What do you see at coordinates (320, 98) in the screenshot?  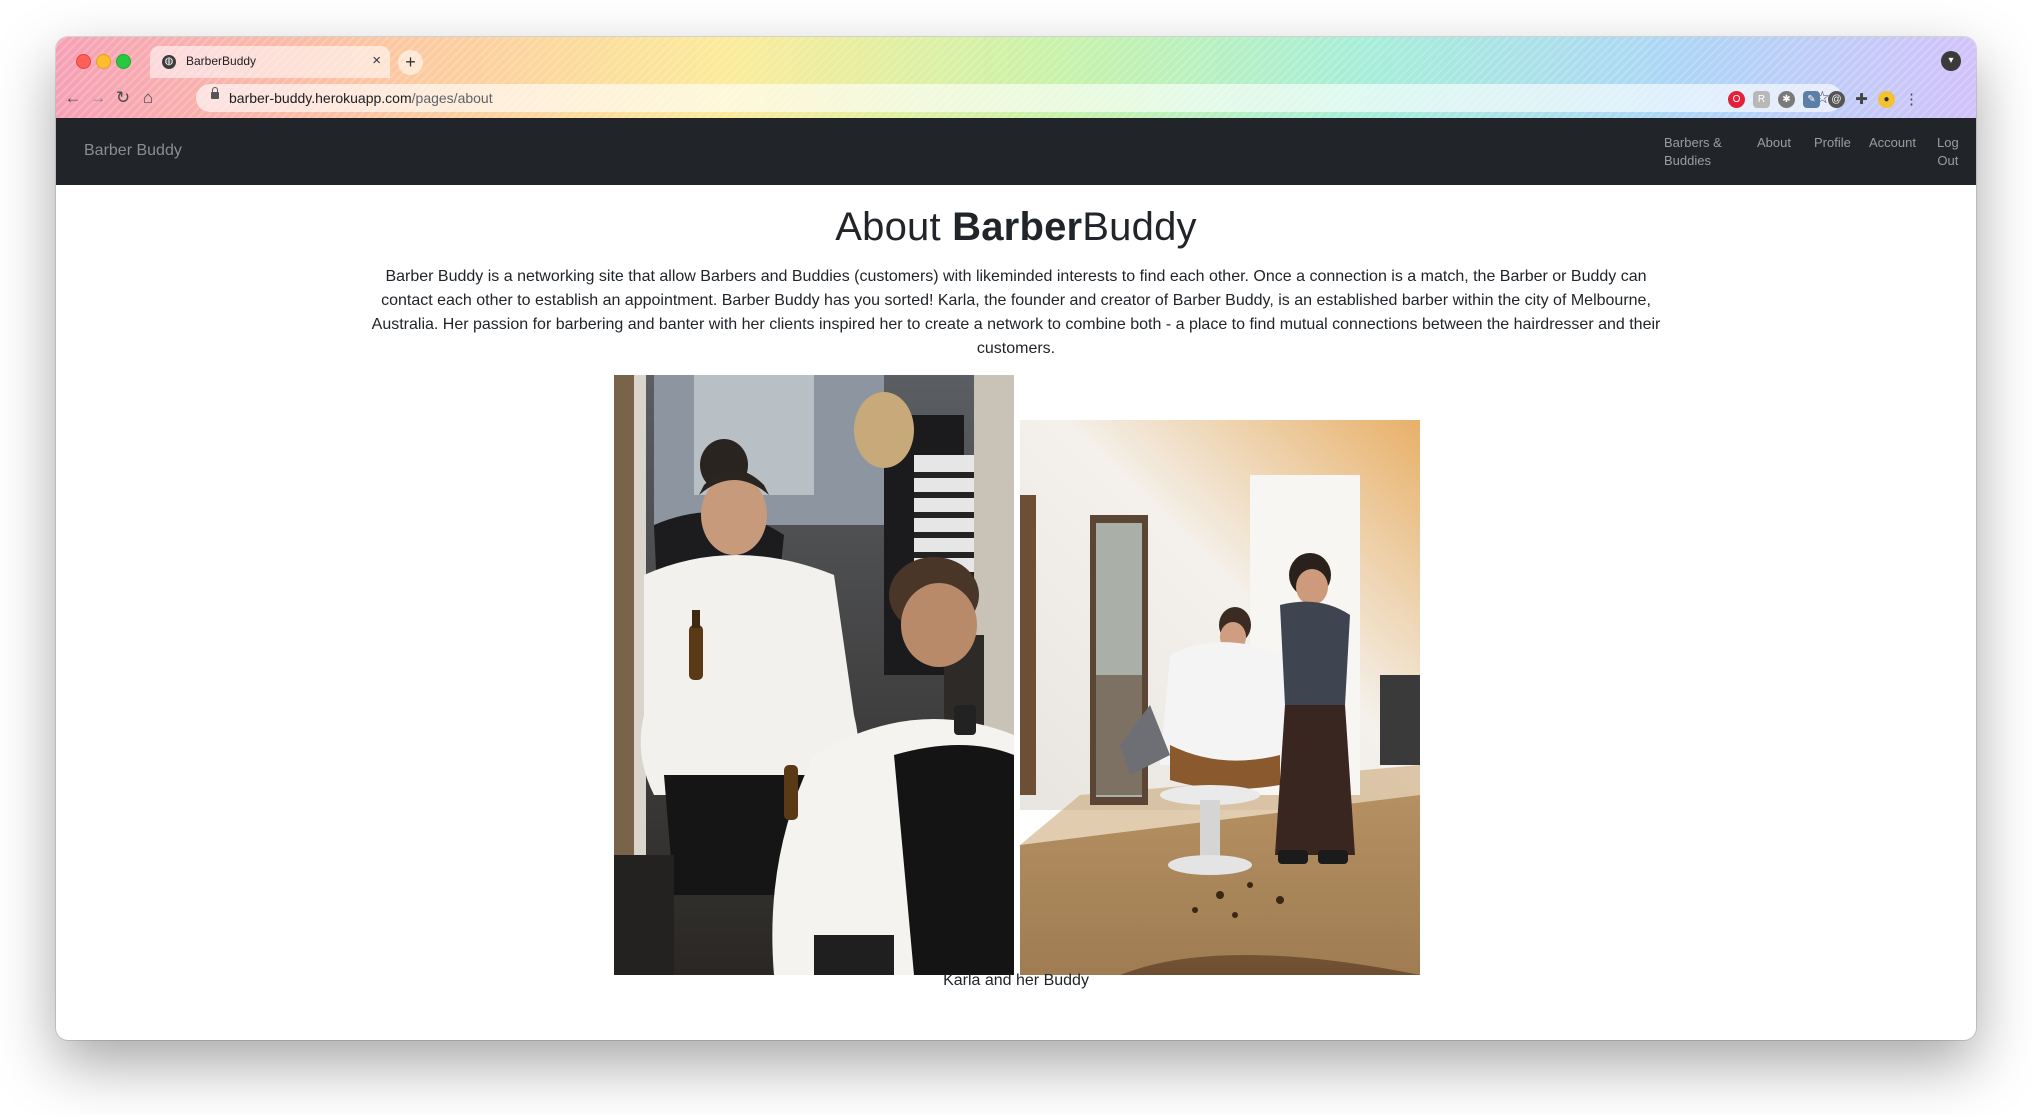 I see `url-host: barber-buddy.herokuapp.com` at bounding box center [320, 98].